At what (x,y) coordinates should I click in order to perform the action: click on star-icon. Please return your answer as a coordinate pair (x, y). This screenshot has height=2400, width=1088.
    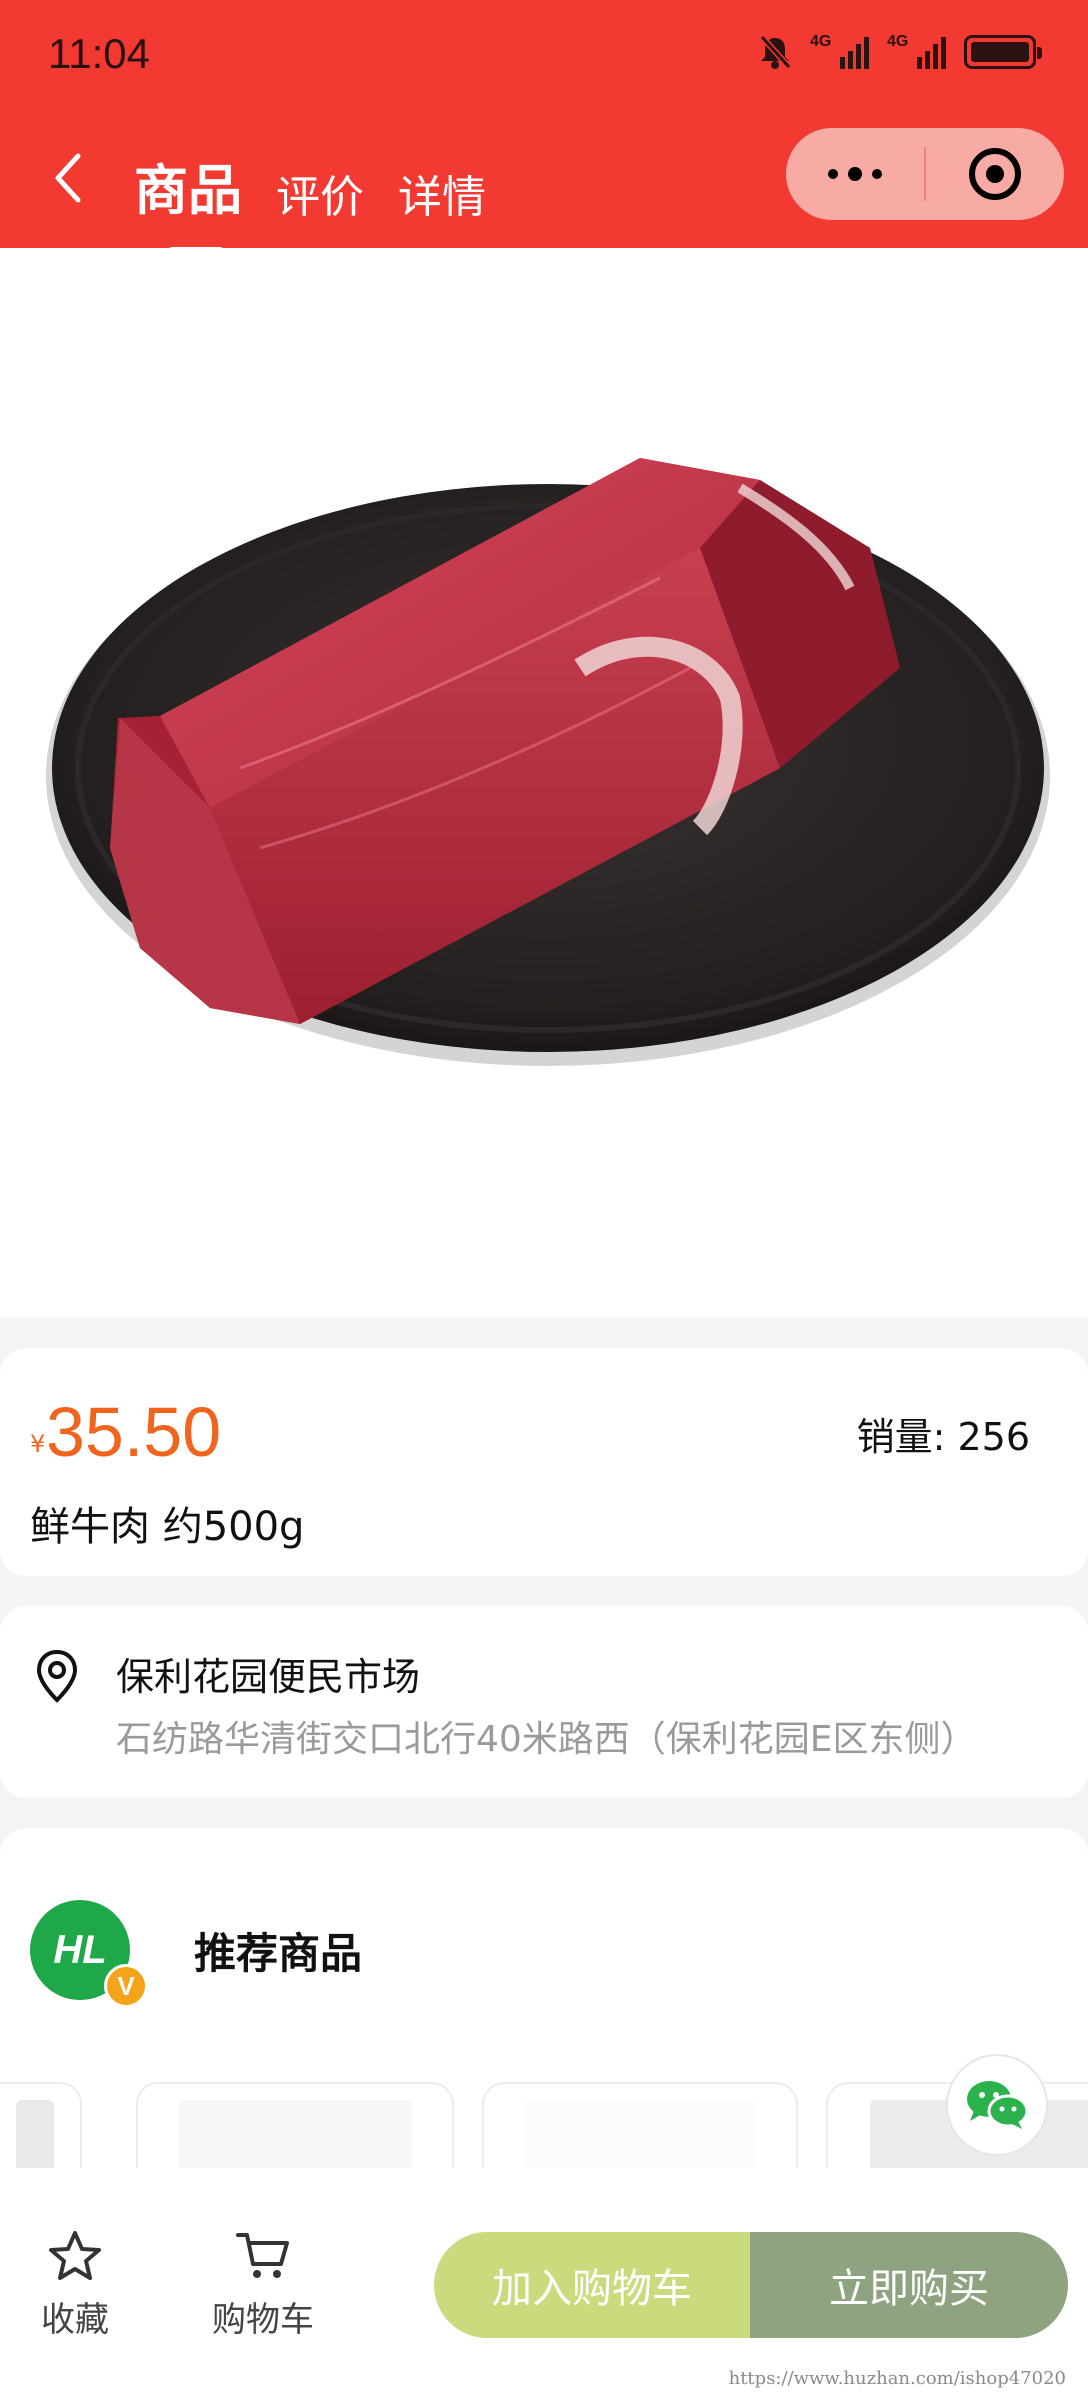
    Looking at the image, I should click on (75, 2255).